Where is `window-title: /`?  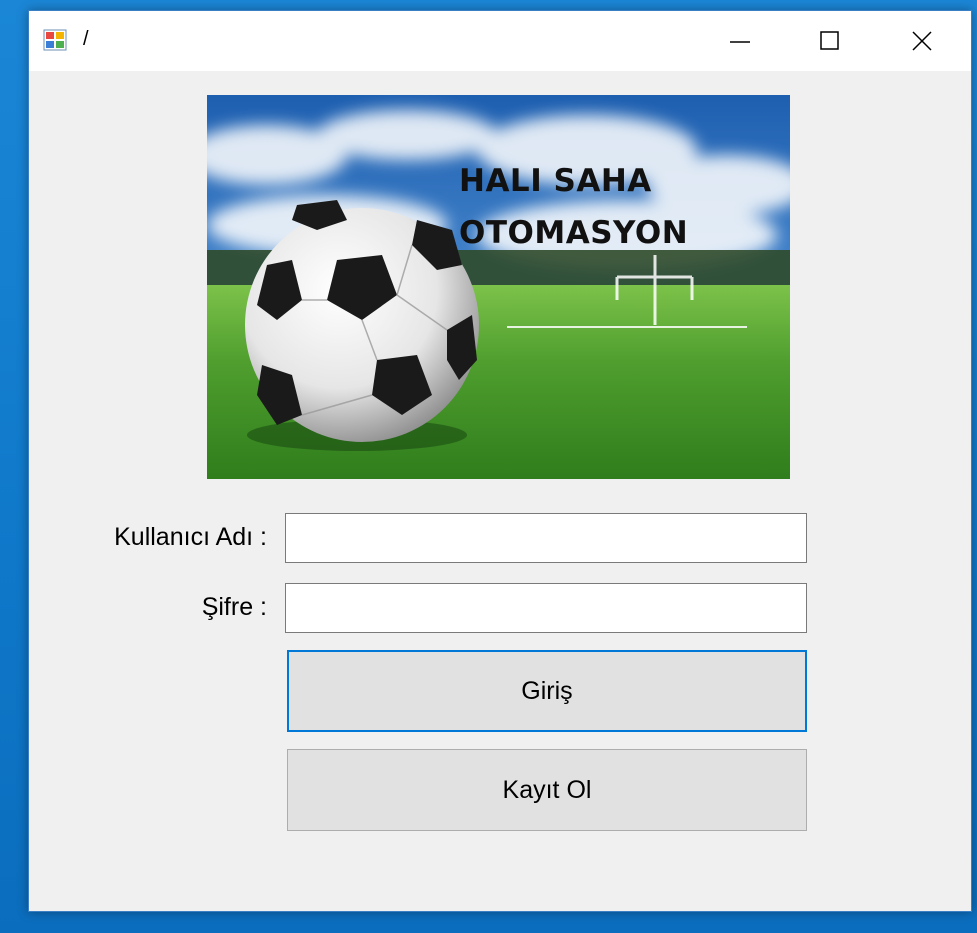 window-title: / is located at coordinates (86, 39).